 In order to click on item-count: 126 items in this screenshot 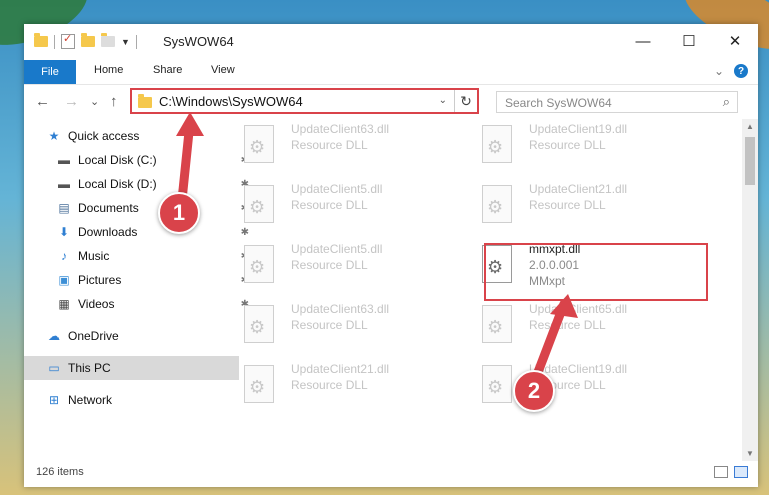, I will do `click(60, 472)`.